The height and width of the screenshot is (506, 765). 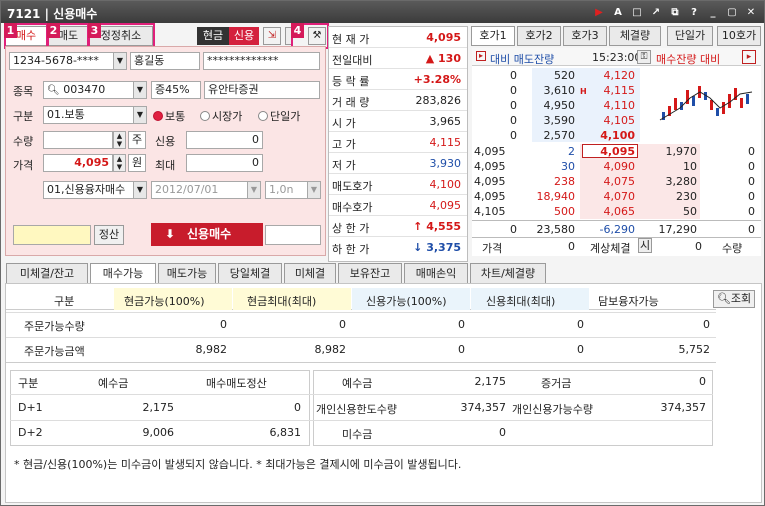 What do you see at coordinates (436, 273) in the screenshot?
I see `tab-pnl: 매매손익` at bounding box center [436, 273].